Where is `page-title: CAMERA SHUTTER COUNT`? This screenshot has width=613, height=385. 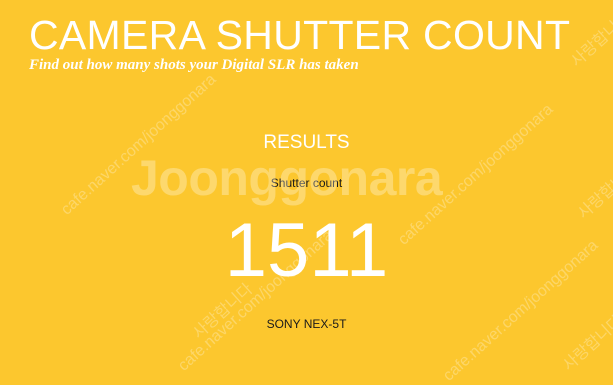 page-title: CAMERA SHUTTER COUNT is located at coordinates (300, 35).